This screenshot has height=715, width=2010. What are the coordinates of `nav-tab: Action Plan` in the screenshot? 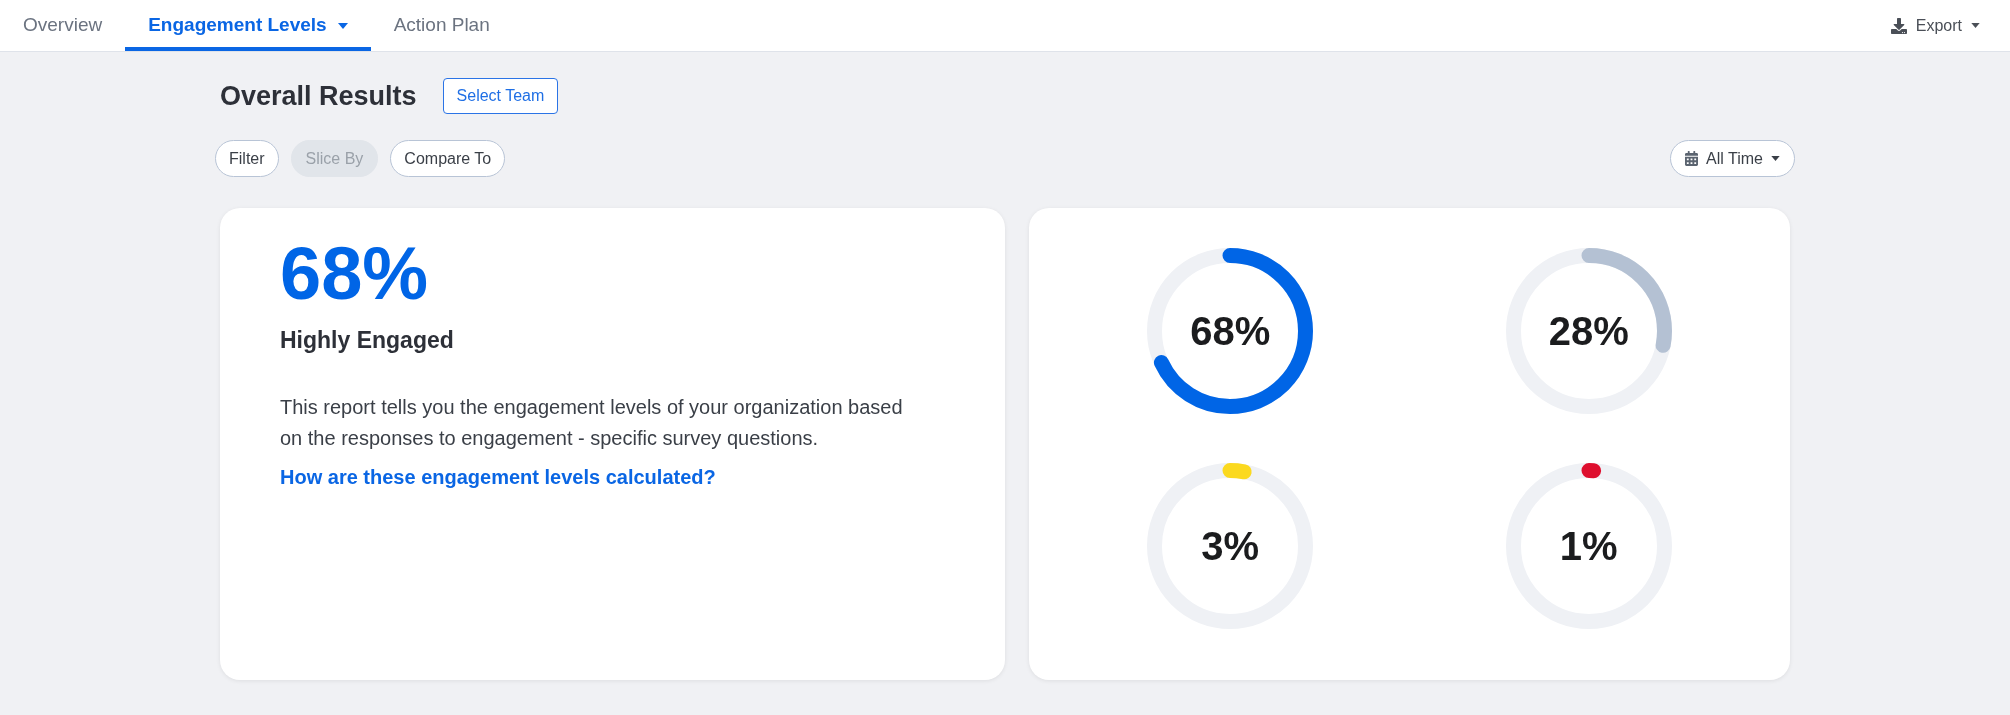 It's located at (441, 25).